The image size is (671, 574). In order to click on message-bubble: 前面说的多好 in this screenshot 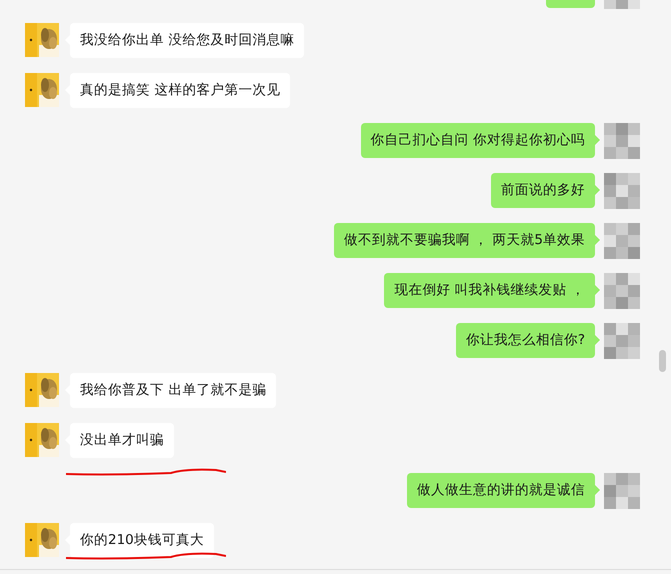, I will do `click(543, 190)`.